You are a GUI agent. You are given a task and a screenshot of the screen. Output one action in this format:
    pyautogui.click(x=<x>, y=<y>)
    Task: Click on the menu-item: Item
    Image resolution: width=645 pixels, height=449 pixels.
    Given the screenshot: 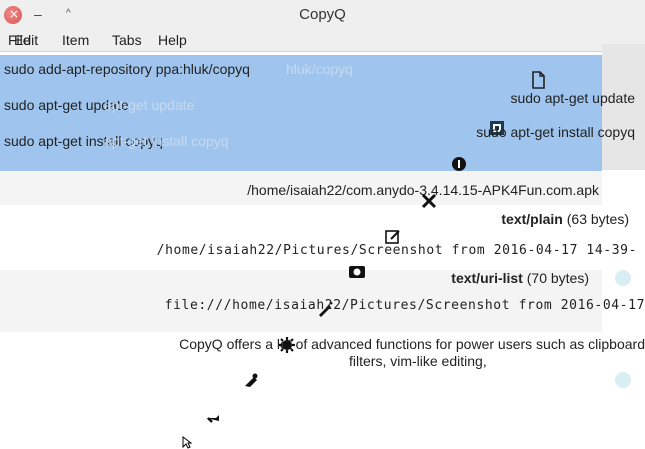 What is the action you would take?
    pyautogui.click(x=75, y=40)
    